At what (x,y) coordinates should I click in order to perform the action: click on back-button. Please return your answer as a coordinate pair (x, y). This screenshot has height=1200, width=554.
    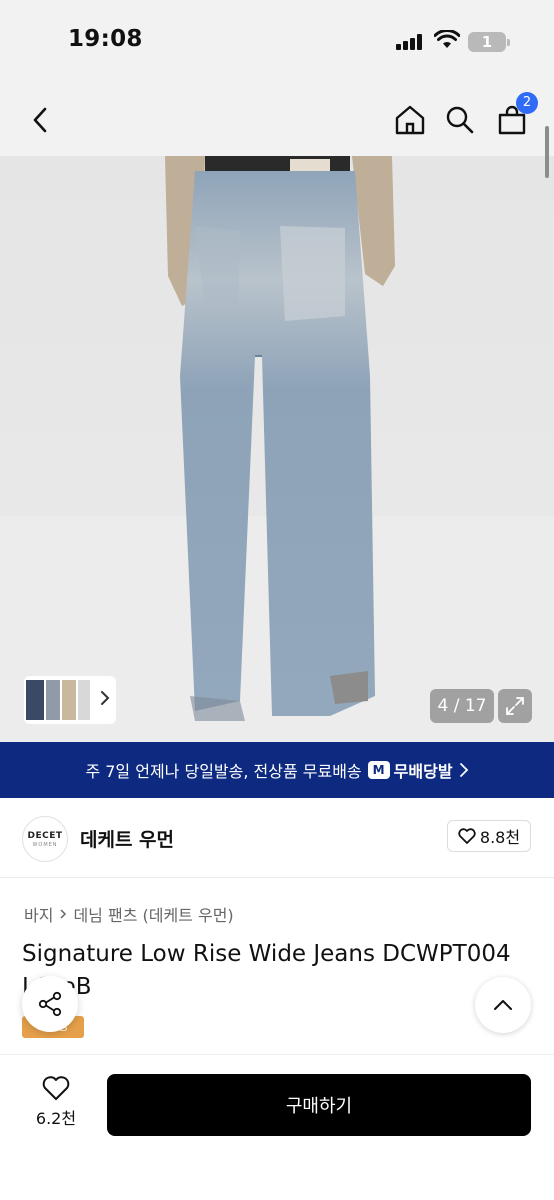
    Looking at the image, I should click on (40, 120).